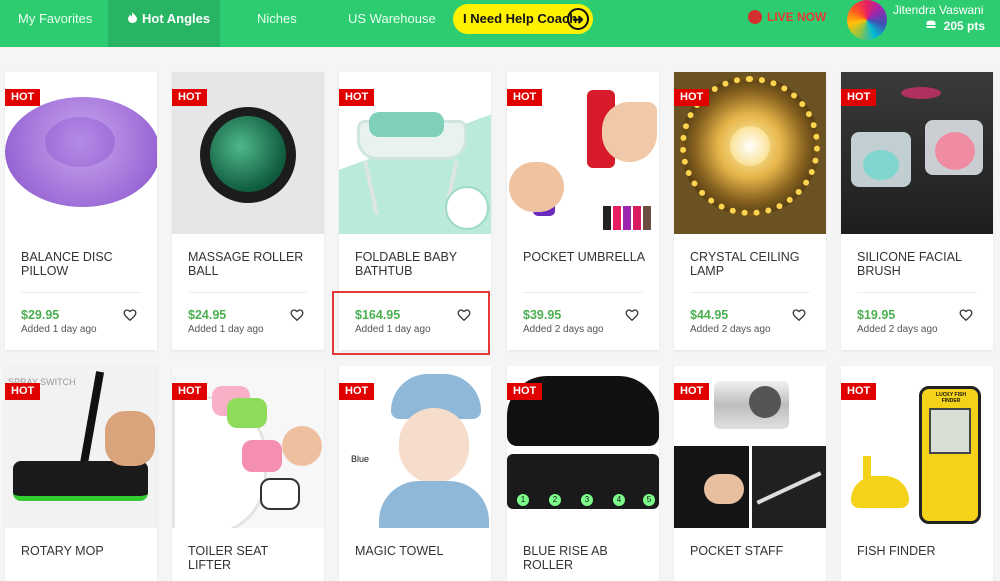  I want to click on product-title: CRYSTAL CEILING LAMP, so click(752, 264).